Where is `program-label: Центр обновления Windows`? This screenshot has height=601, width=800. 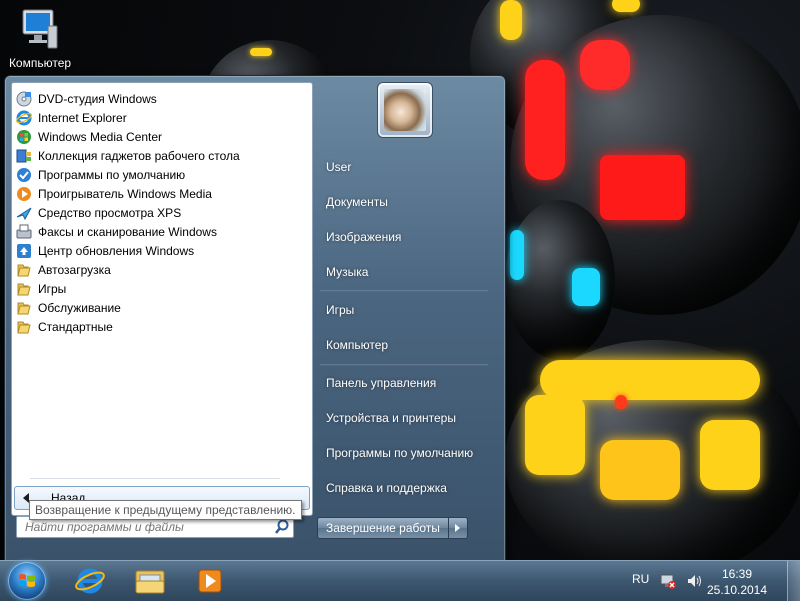
program-label: Центр обновления Windows is located at coordinates (116, 250).